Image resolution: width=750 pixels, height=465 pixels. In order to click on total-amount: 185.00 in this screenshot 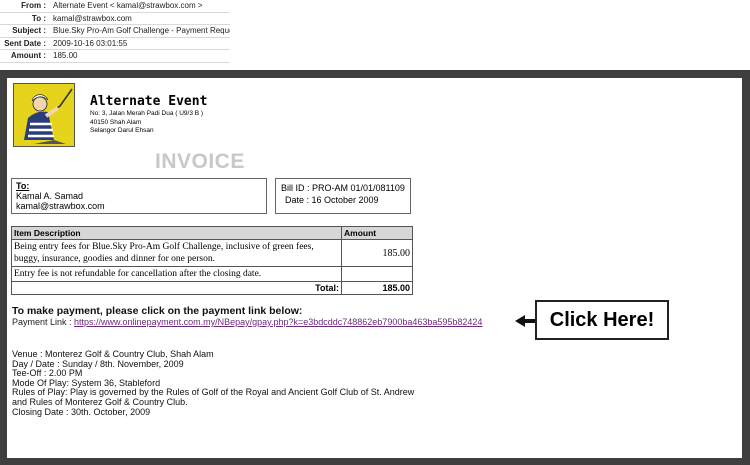, I will do `click(377, 288)`.